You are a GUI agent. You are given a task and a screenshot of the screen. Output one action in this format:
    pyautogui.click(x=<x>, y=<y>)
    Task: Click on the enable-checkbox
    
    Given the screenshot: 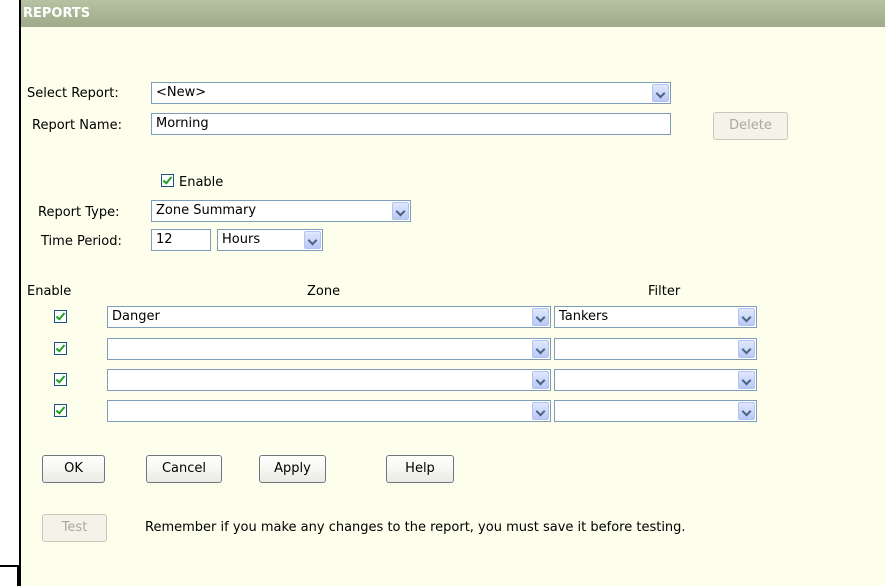 What is the action you would take?
    pyautogui.click(x=167, y=180)
    